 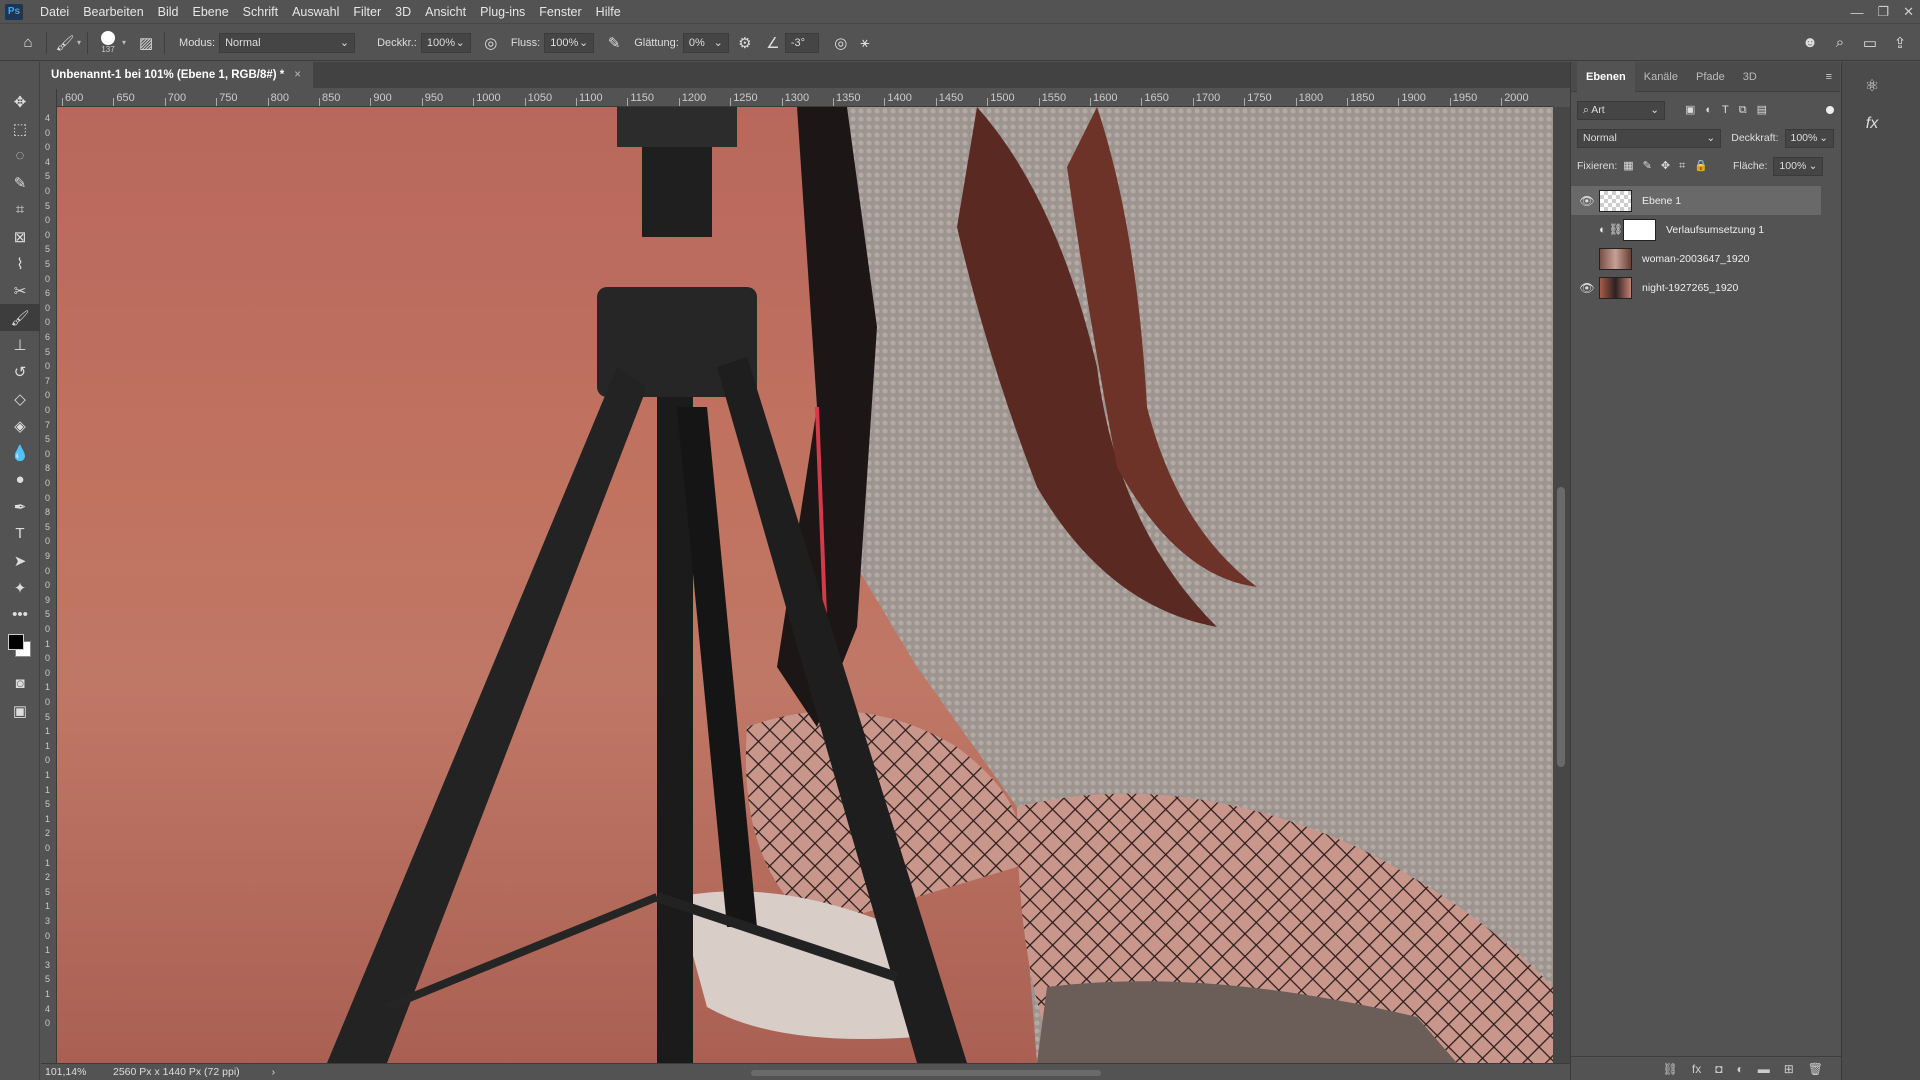 I want to click on home-icon: ⌂, so click(x=28, y=43).